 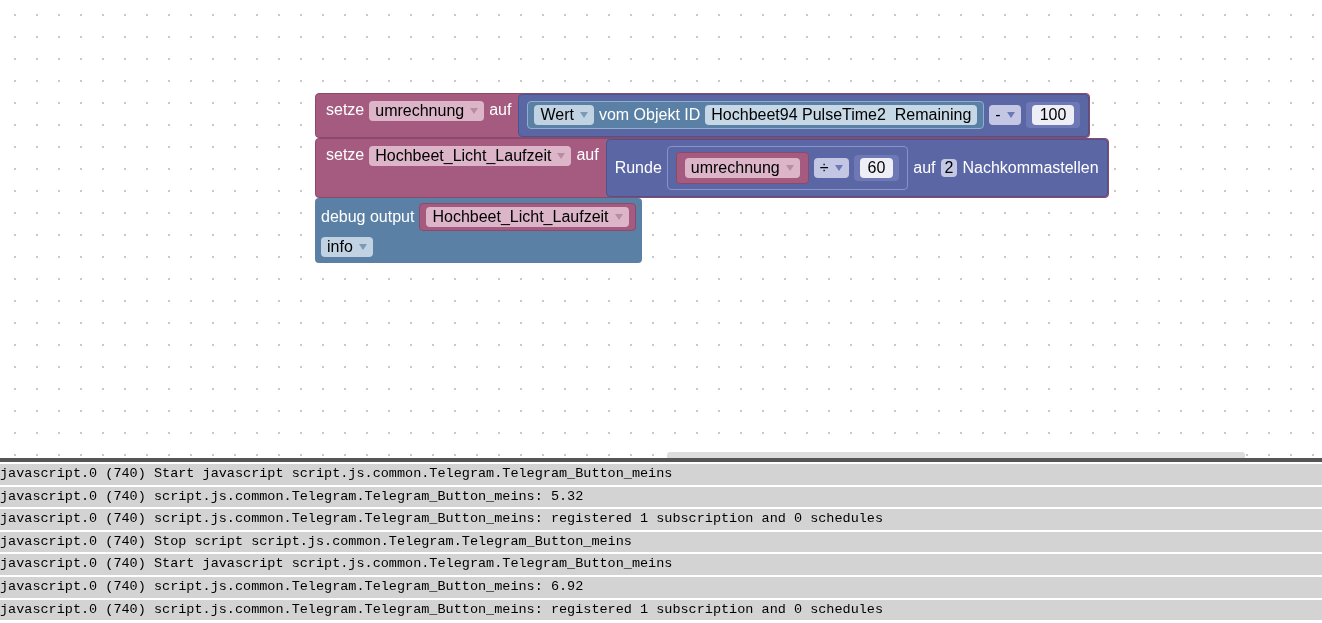 I want to click on block-label: vom Objekt ID, so click(x=649, y=115).